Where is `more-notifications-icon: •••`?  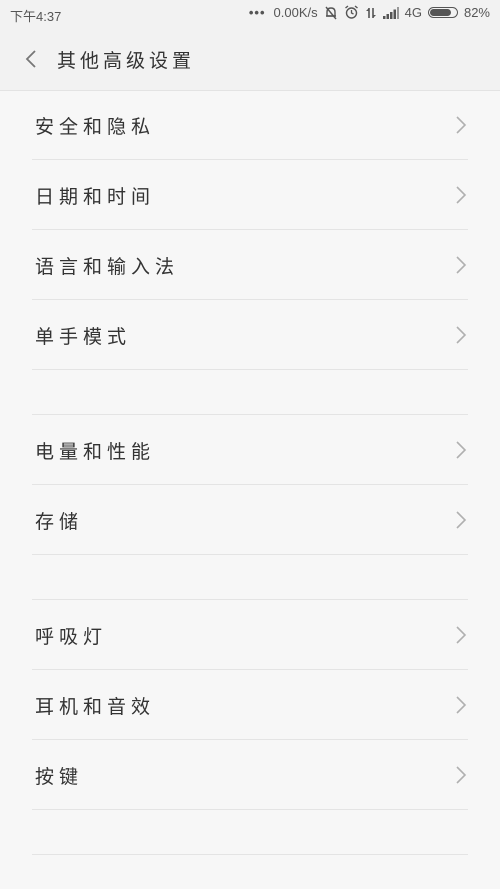
more-notifications-icon: ••• is located at coordinates (257, 12).